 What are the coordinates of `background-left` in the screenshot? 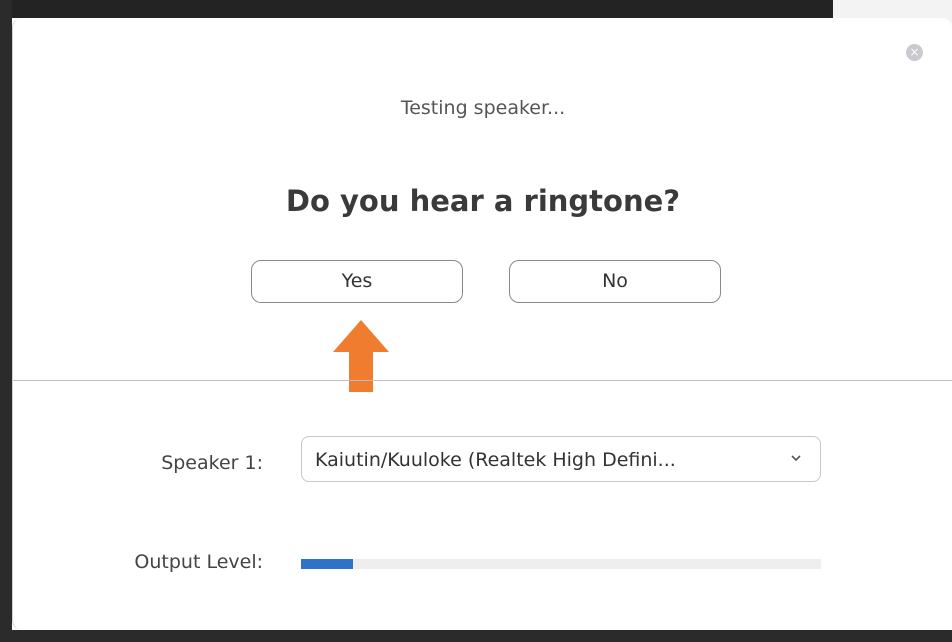 It's located at (6, 321).